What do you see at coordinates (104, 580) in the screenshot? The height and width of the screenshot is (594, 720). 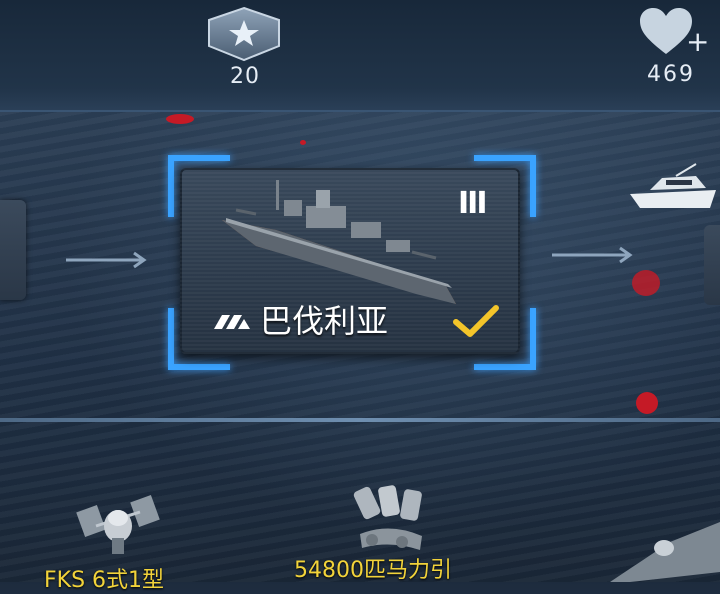 I see `equipment-label: FKS 6式1型` at bounding box center [104, 580].